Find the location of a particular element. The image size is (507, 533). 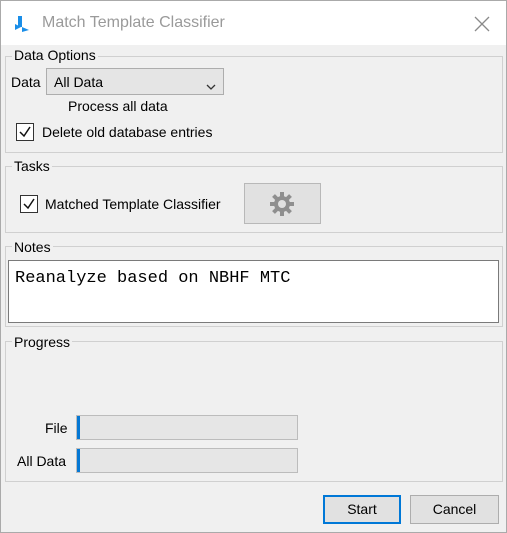

notes-legend: Notes is located at coordinates (32, 247).